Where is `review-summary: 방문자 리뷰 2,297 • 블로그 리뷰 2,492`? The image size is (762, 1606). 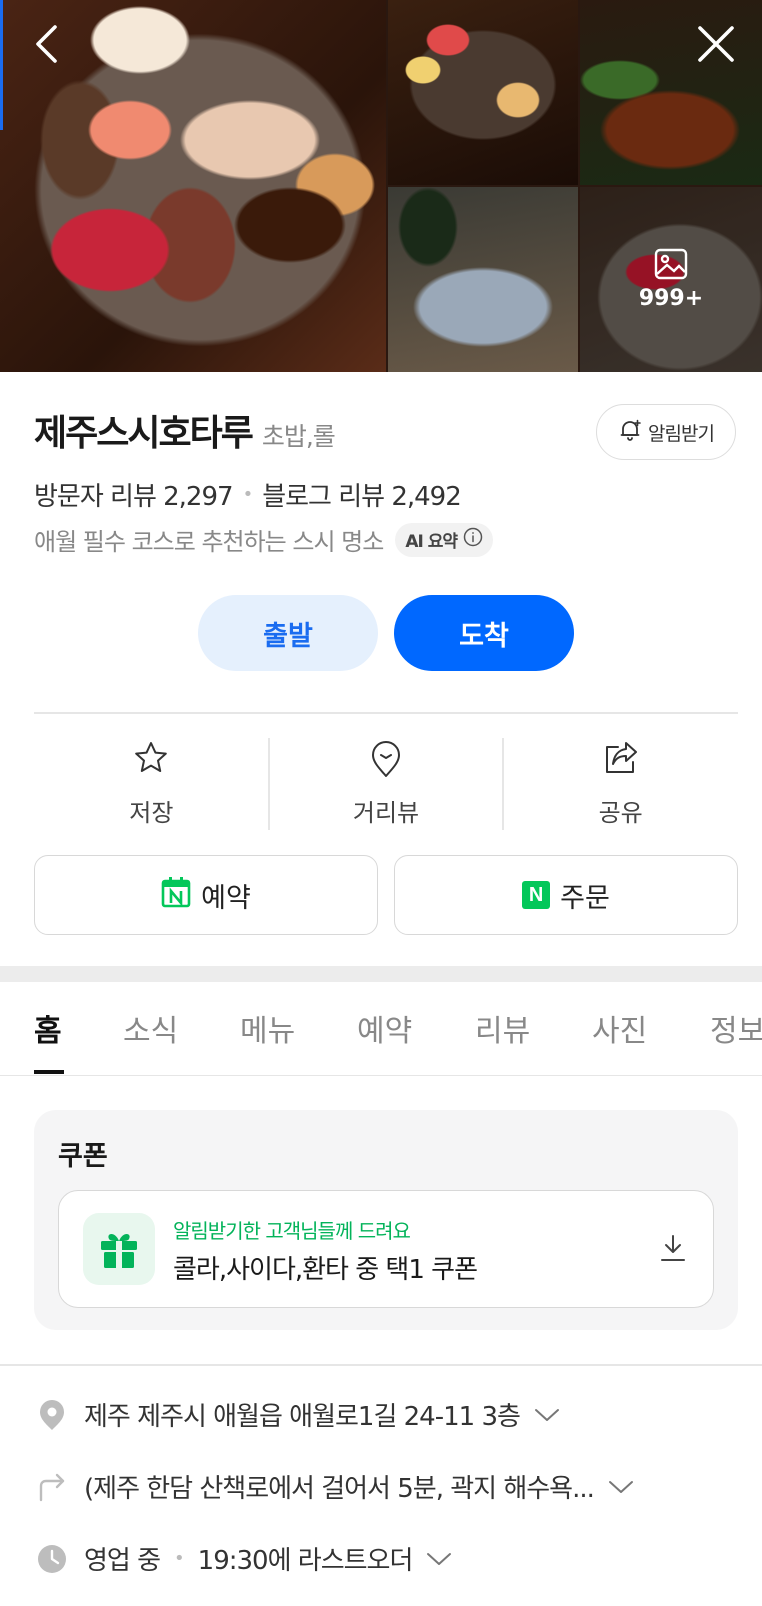 review-summary: 방문자 리뷰 2,297 • 블로그 리뷰 2,492 is located at coordinates (248, 494).